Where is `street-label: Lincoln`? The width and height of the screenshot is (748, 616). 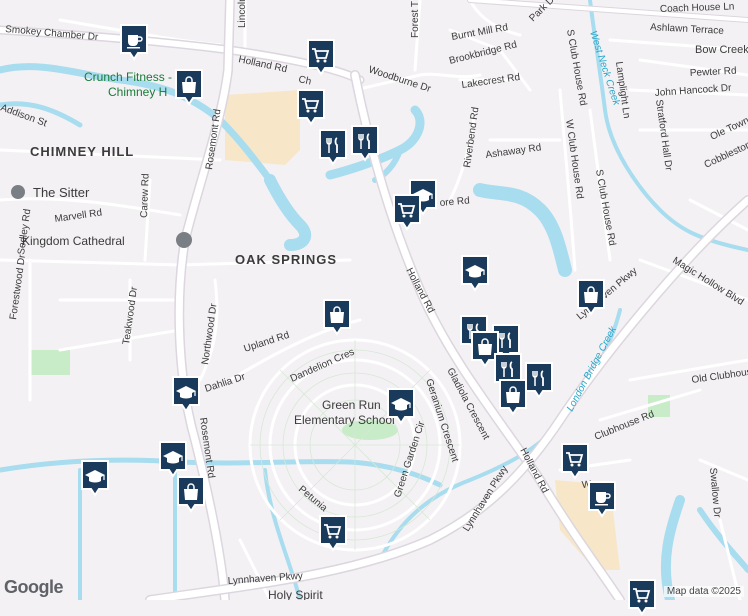 street-label: Lincoln is located at coordinates (242, 14).